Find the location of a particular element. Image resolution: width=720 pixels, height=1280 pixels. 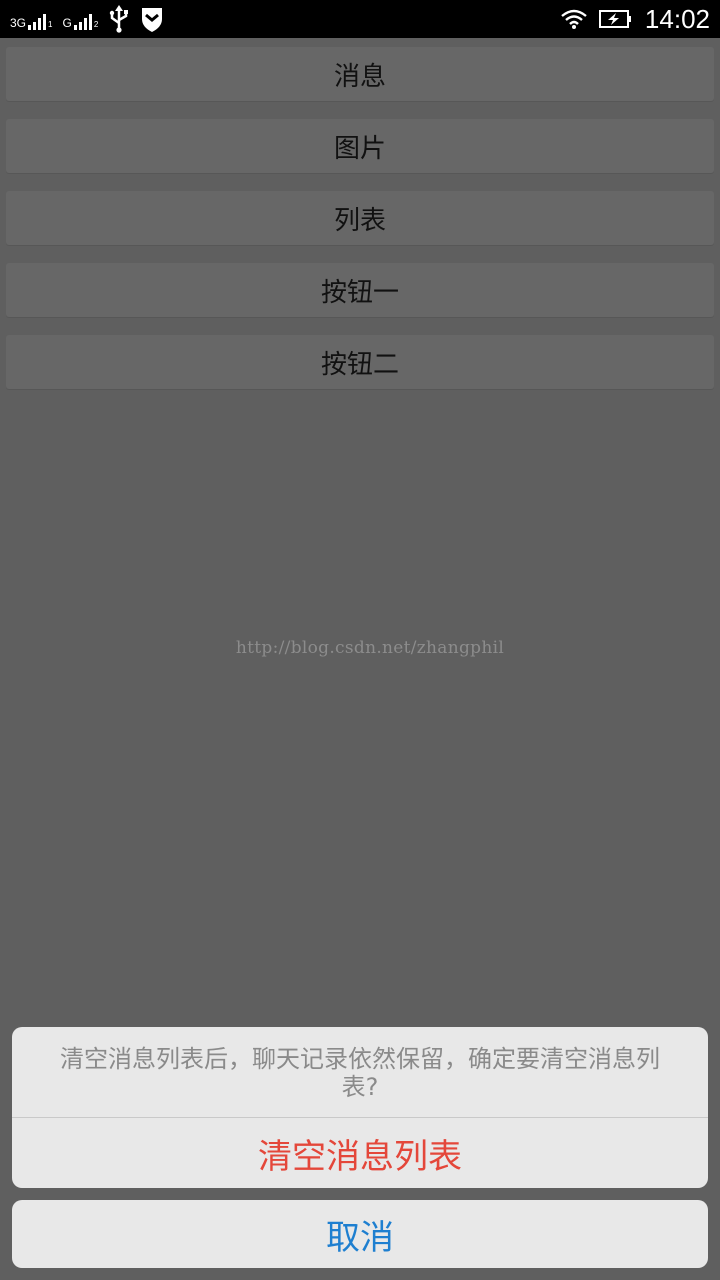

message-button: 消息 is located at coordinates (360, 74).